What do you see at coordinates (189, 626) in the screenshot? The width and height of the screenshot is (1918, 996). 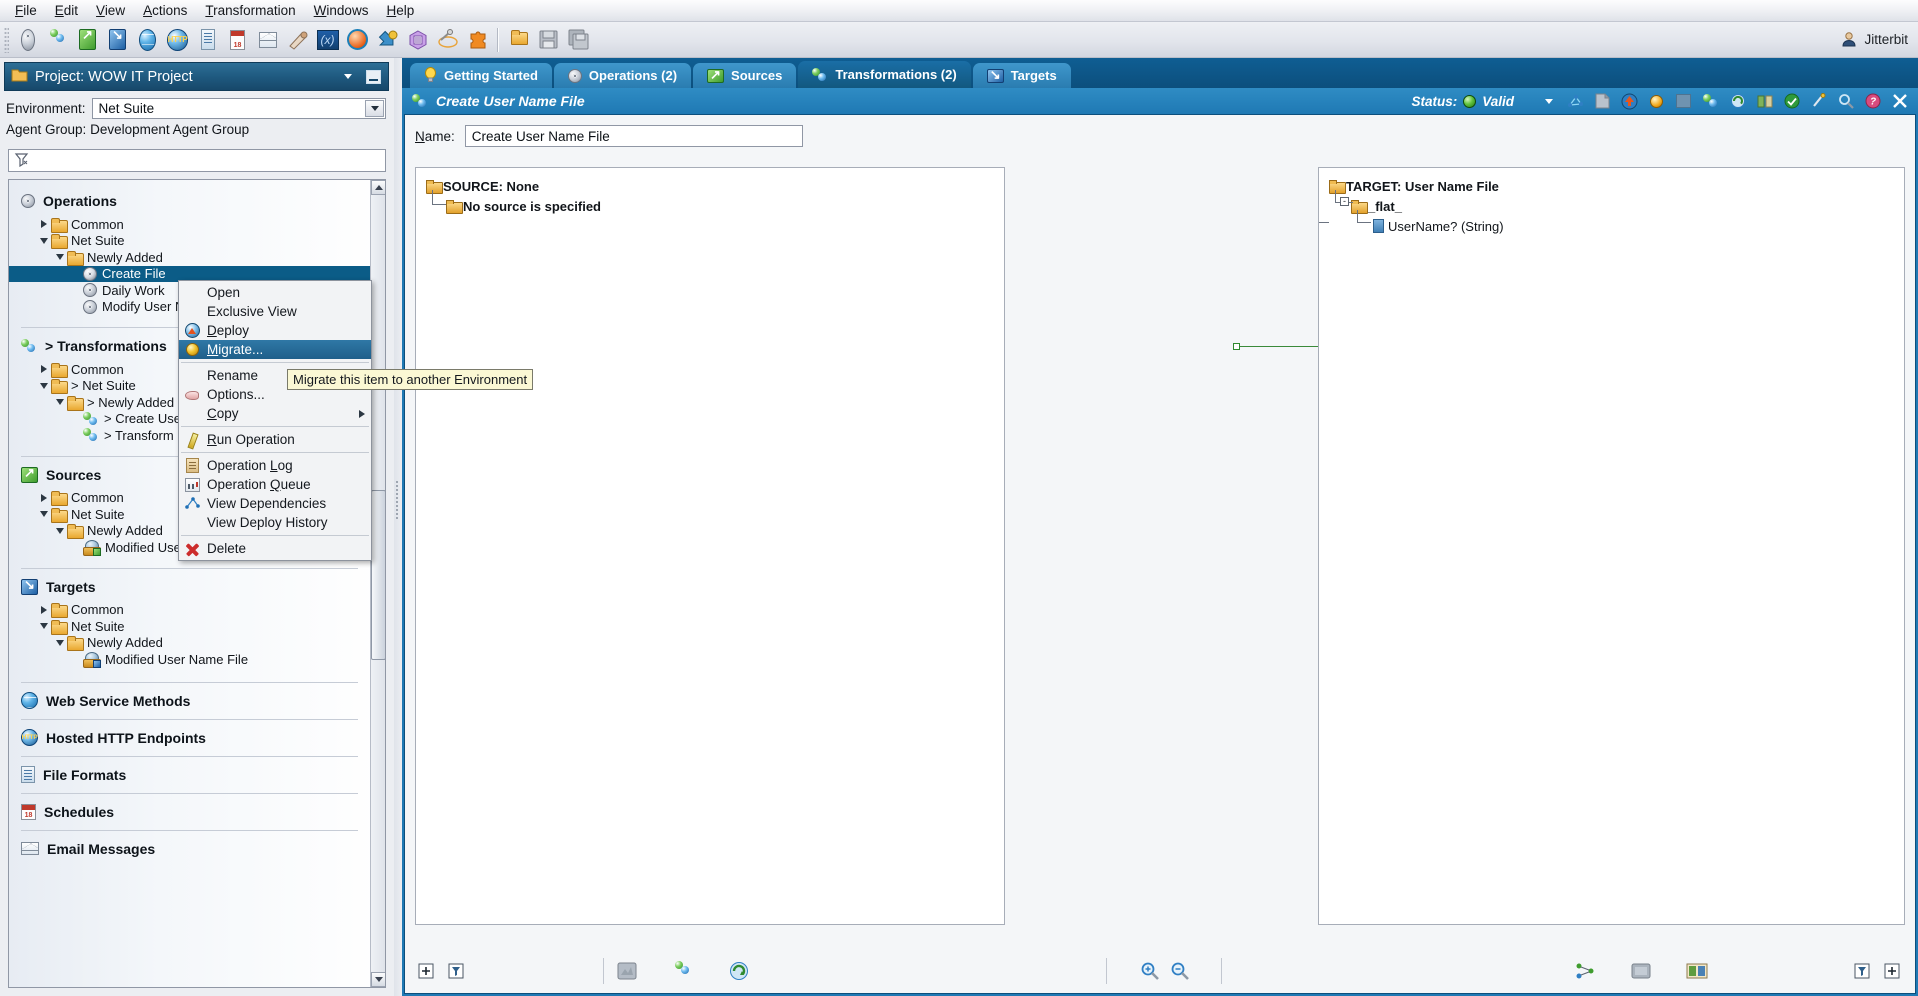 I see `tree-node-targets-netsuite: Net Suite` at bounding box center [189, 626].